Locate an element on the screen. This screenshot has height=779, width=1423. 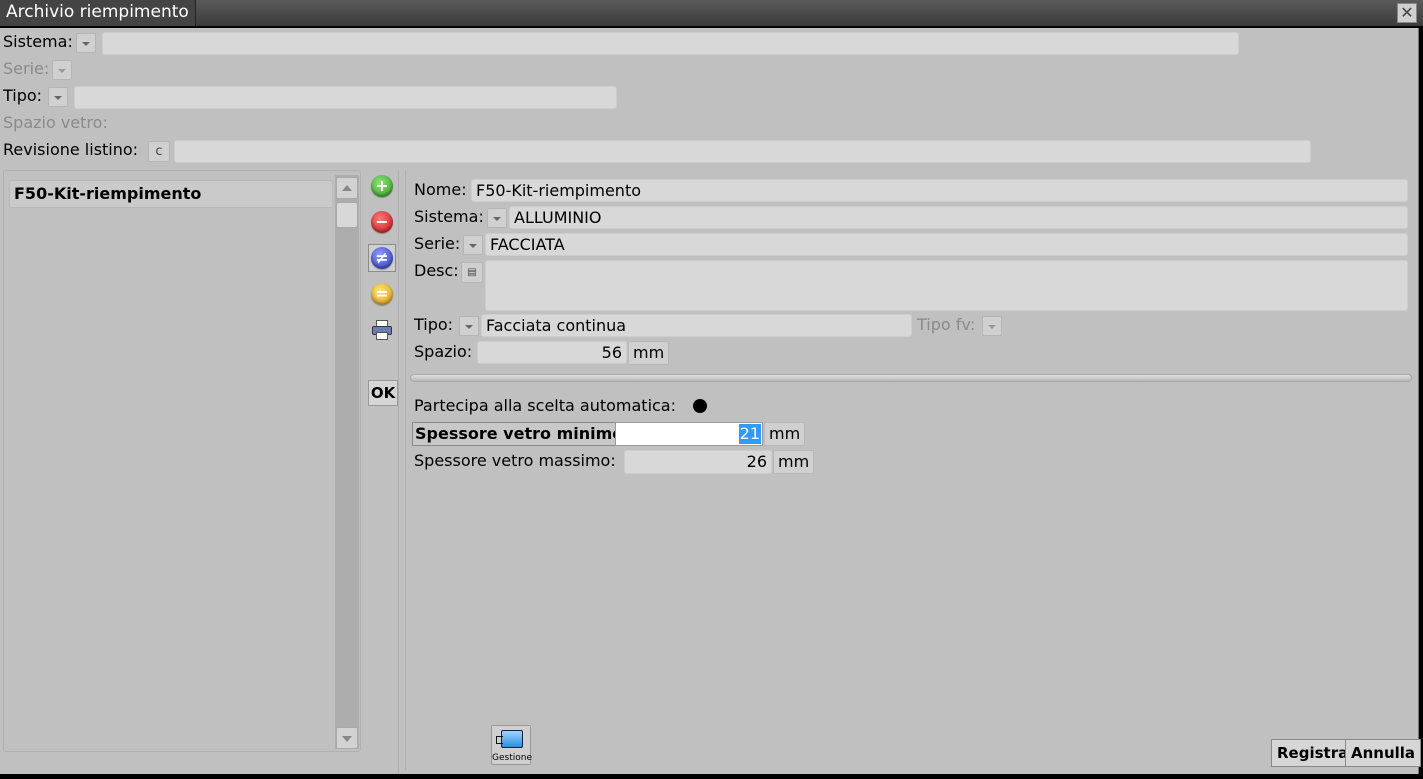
annulla-button: Annulla is located at coordinates (1383, 753).